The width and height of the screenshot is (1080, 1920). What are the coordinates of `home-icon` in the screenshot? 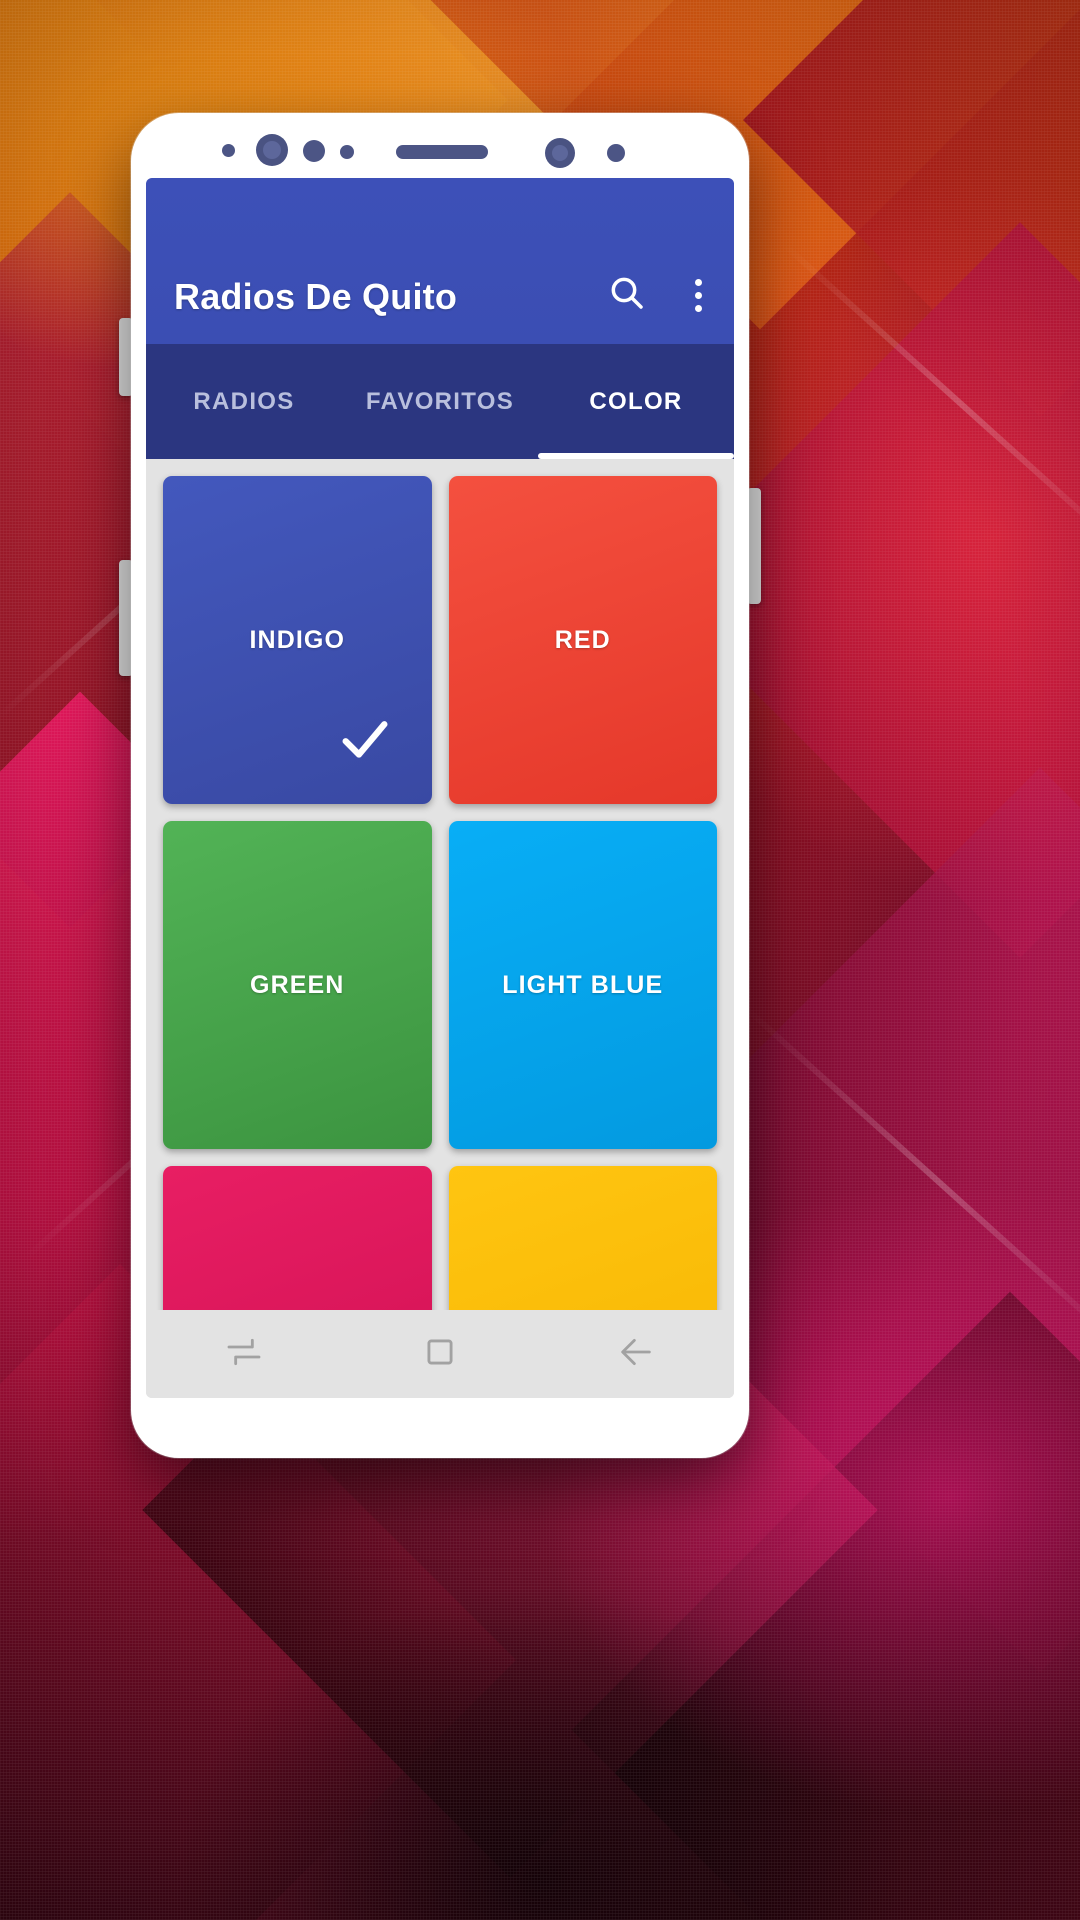 It's located at (440, 1354).